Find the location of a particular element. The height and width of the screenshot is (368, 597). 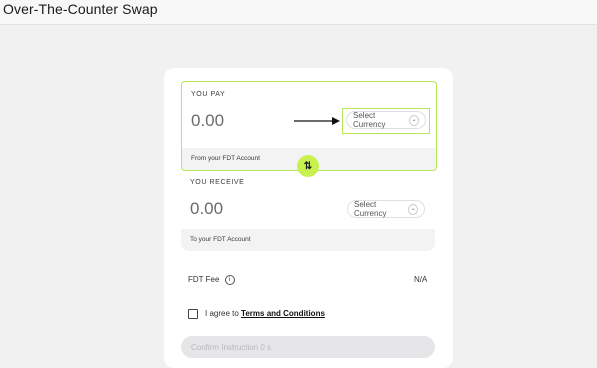

swap-vertical-icon: ⇅ is located at coordinates (308, 166).